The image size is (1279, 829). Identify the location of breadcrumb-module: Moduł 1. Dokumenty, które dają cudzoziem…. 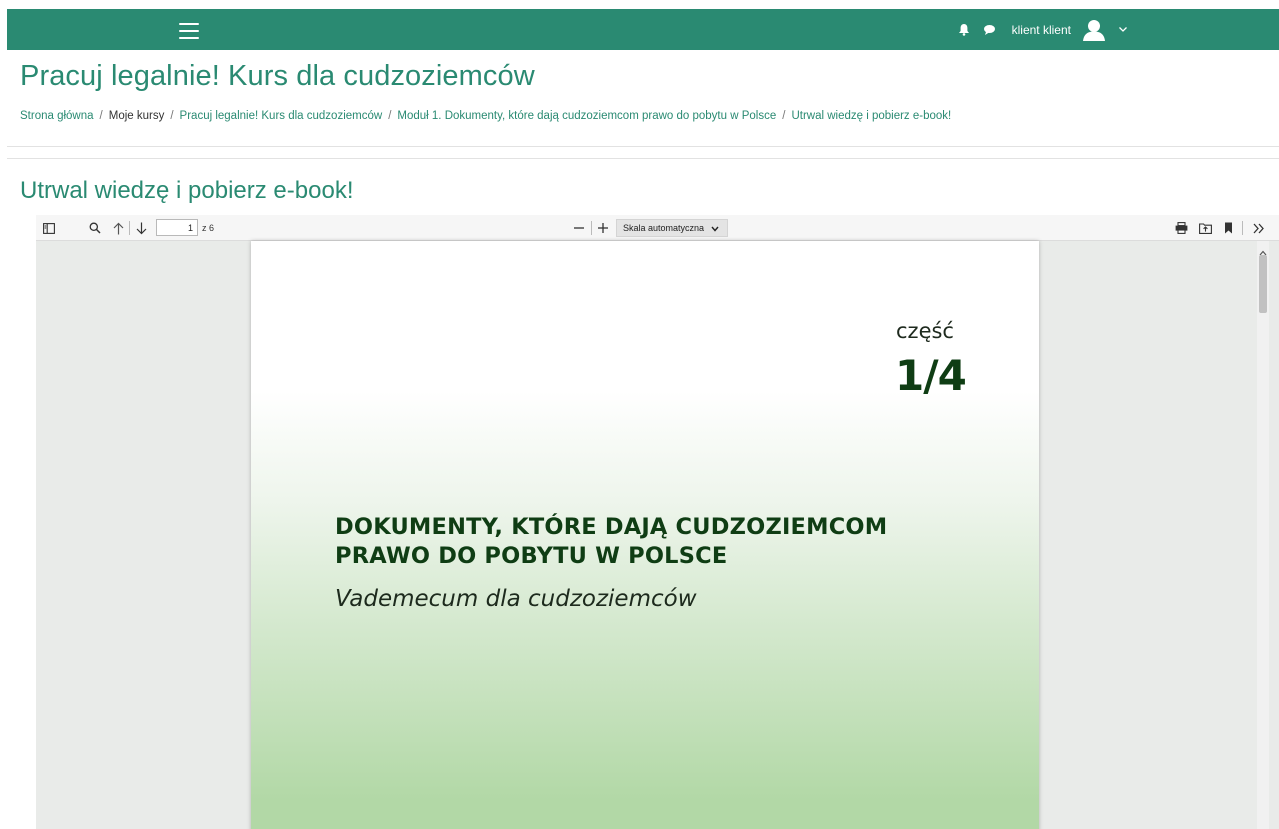
(586, 116).